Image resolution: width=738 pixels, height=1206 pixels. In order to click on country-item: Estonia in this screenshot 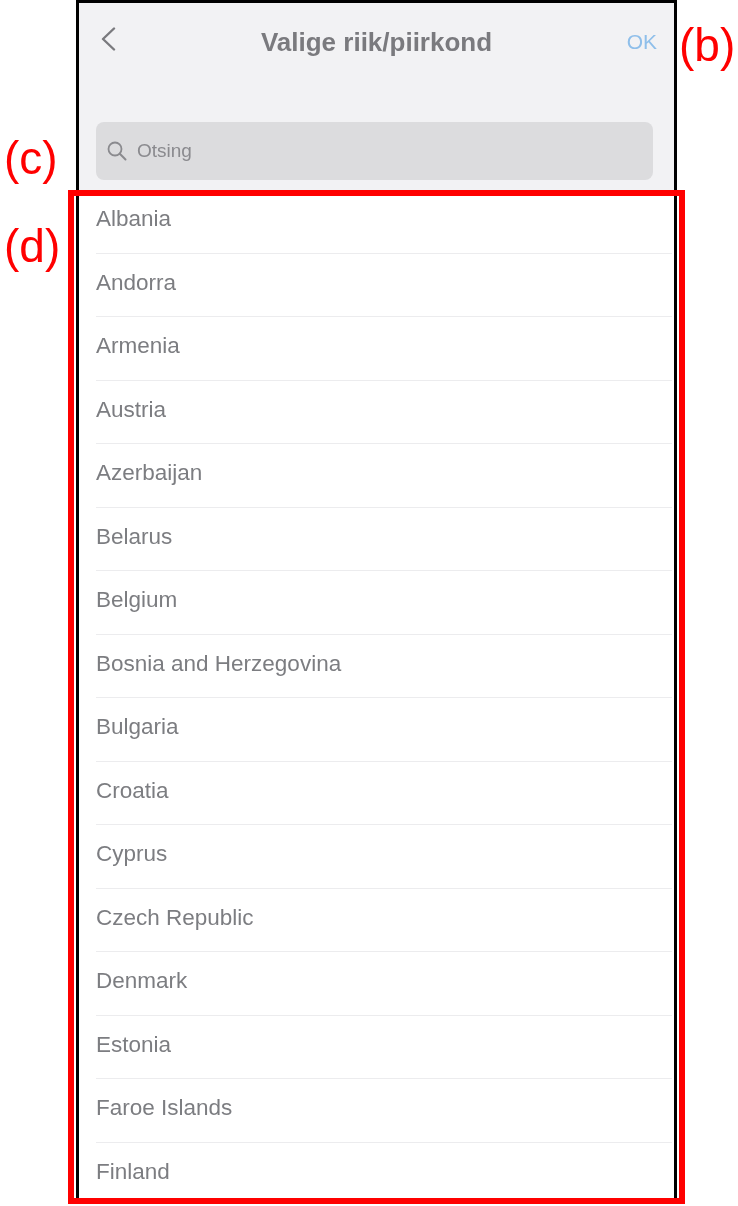, I will do `click(384, 1047)`.